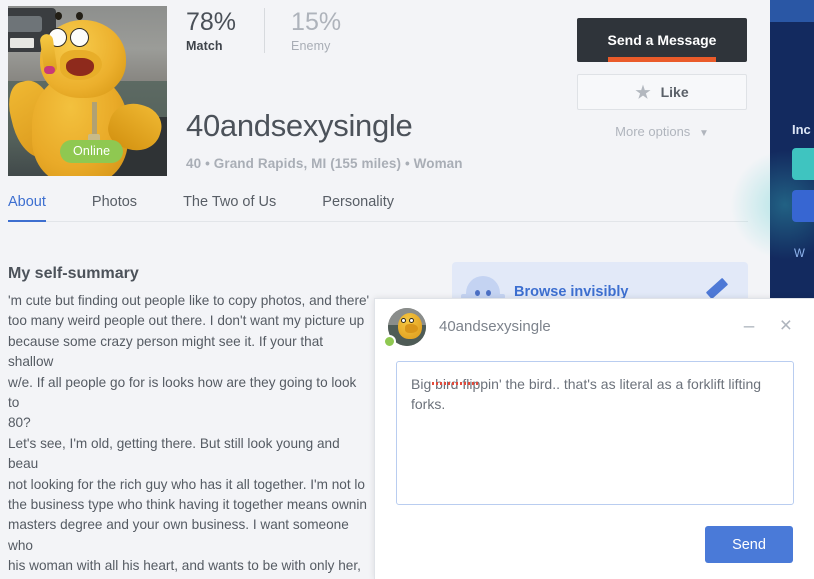  Describe the element at coordinates (803, 206) in the screenshot. I see `ad-rail-secondary-button` at that location.